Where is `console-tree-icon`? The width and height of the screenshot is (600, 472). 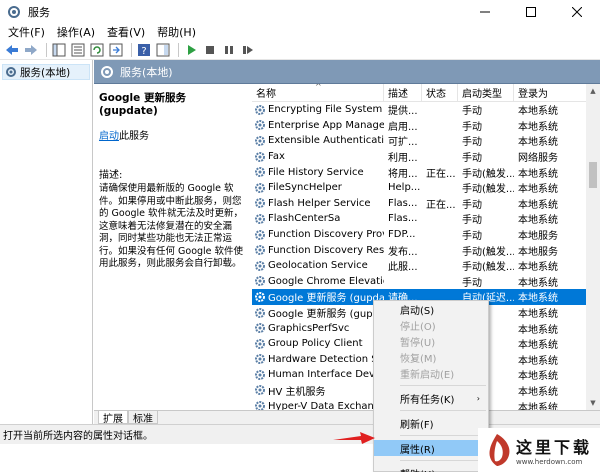 console-tree-icon is located at coordinates (59, 50).